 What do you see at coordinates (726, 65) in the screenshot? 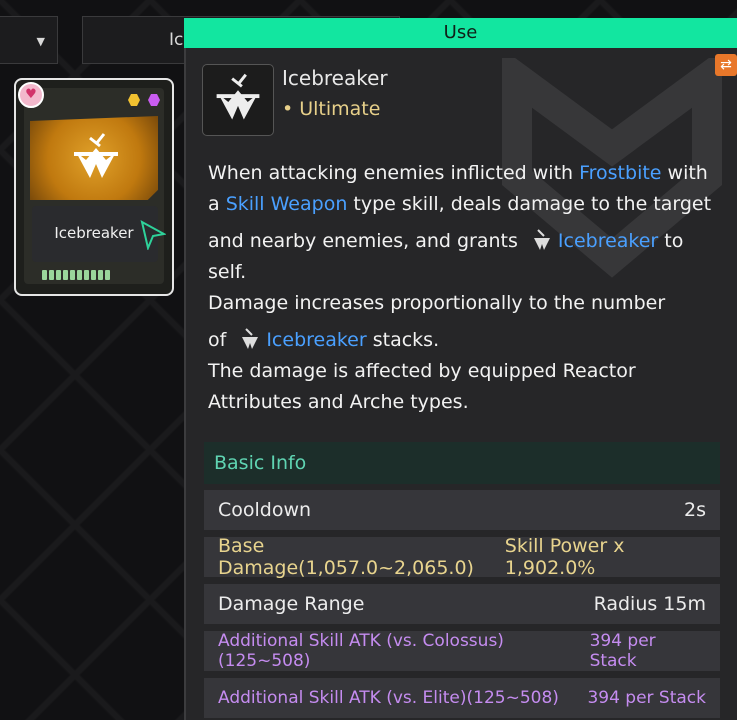
I see `swap-icon: ⇄` at bounding box center [726, 65].